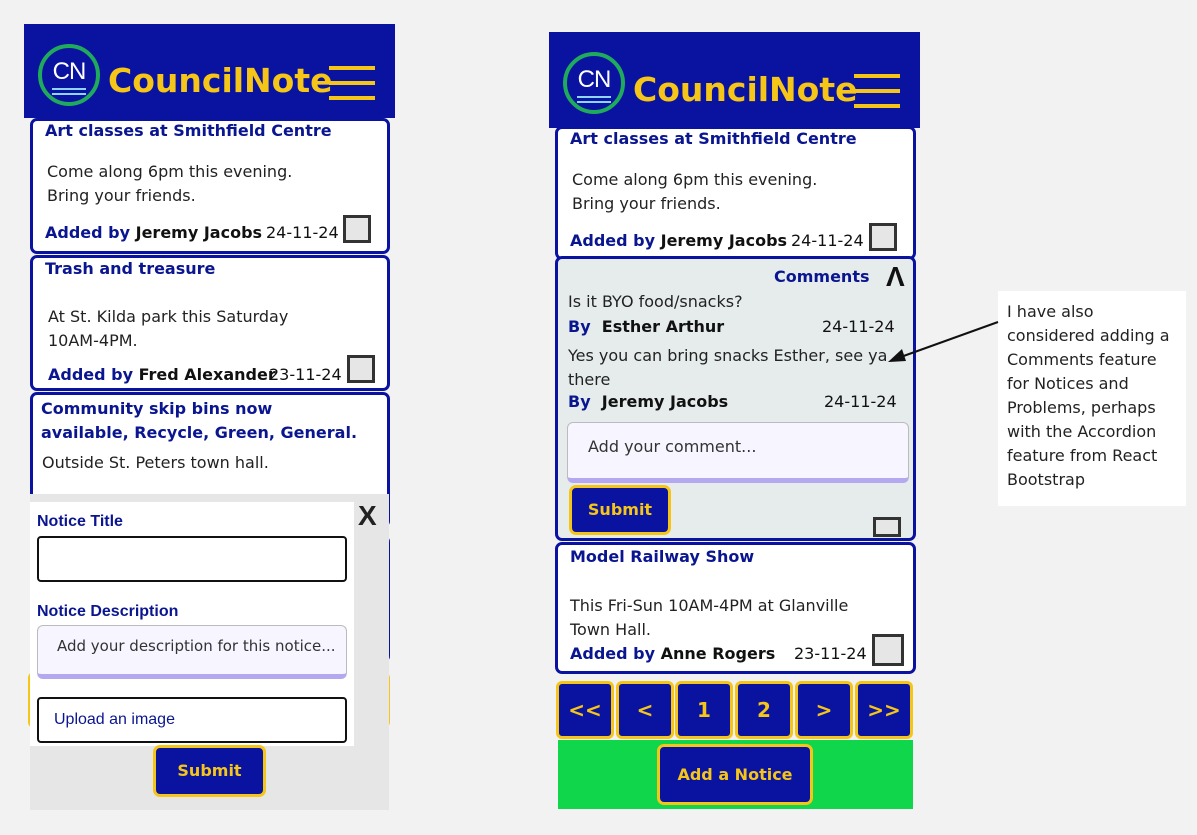 This screenshot has width=1197, height=835. What do you see at coordinates (764, 710) in the screenshot?
I see `page-2-button: 2` at bounding box center [764, 710].